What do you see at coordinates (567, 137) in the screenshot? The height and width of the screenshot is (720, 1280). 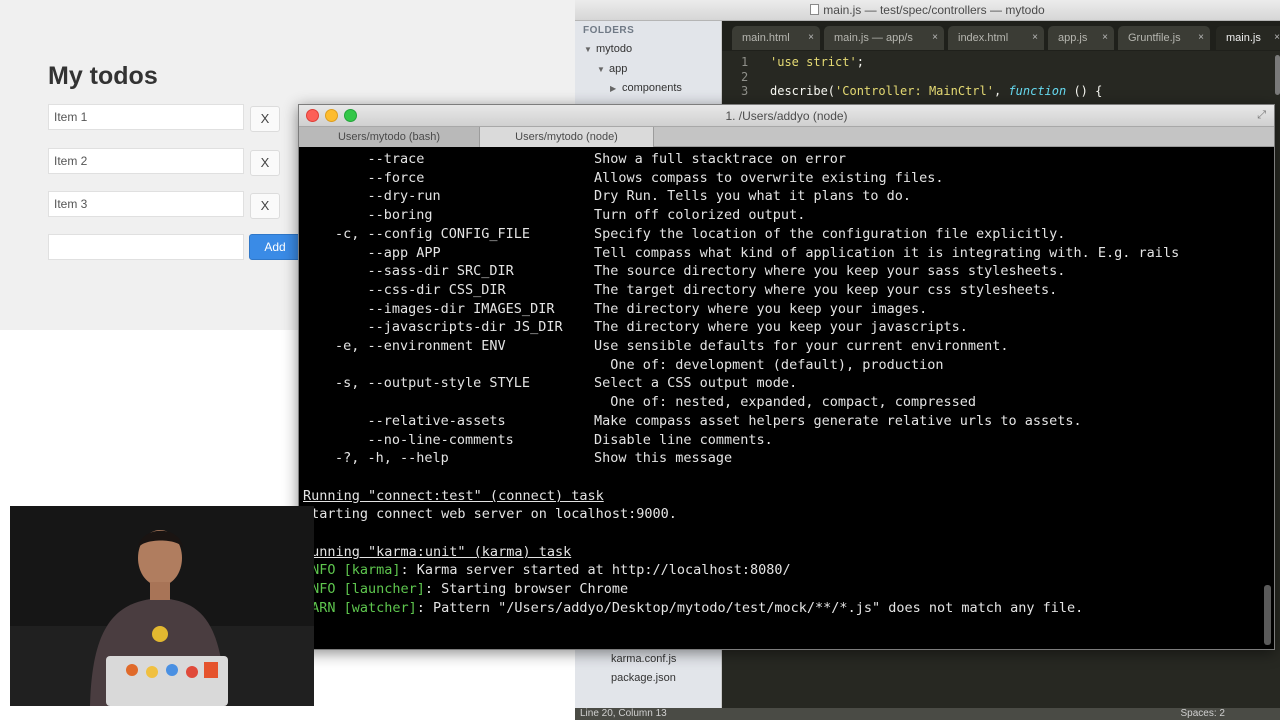 I see `terminal-tab-node: Users/mytodo (node)` at bounding box center [567, 137].